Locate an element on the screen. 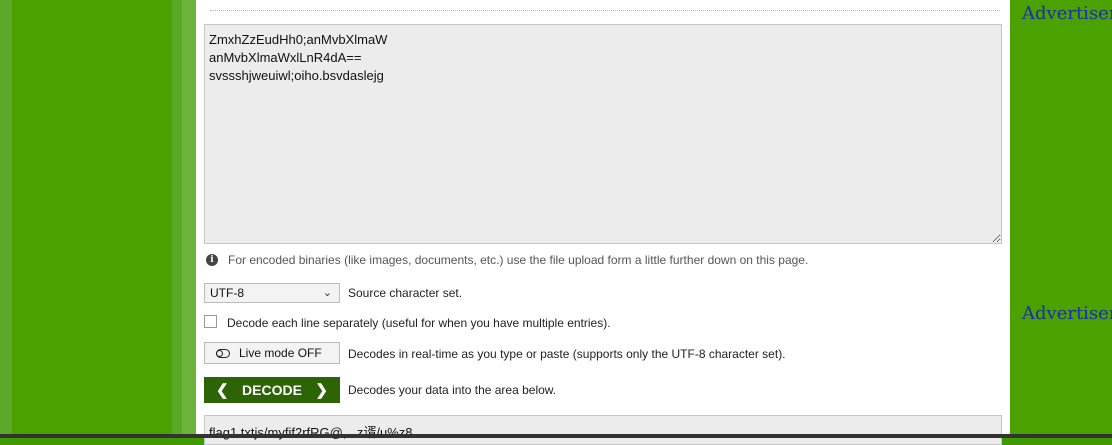 This screenshot has height=445, width=1112. panel-border-texture-inner is located at coordinates (189, 219).